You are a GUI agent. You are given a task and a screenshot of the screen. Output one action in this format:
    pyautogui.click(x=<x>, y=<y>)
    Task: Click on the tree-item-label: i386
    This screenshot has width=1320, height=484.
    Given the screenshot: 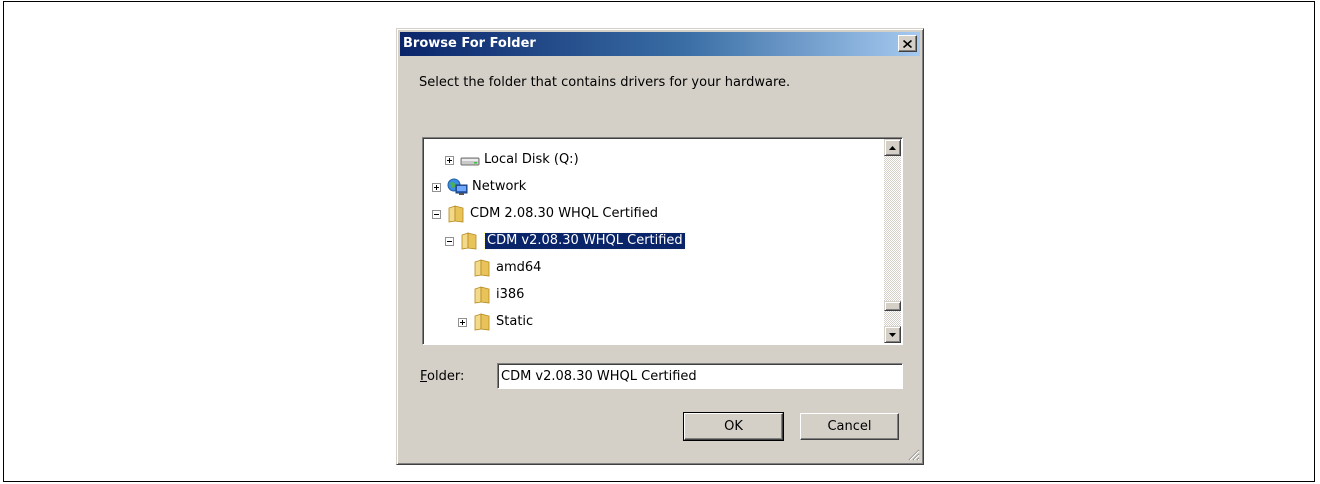 What is the action you would take?
    pyautogui.click(x=510, y=294)
    